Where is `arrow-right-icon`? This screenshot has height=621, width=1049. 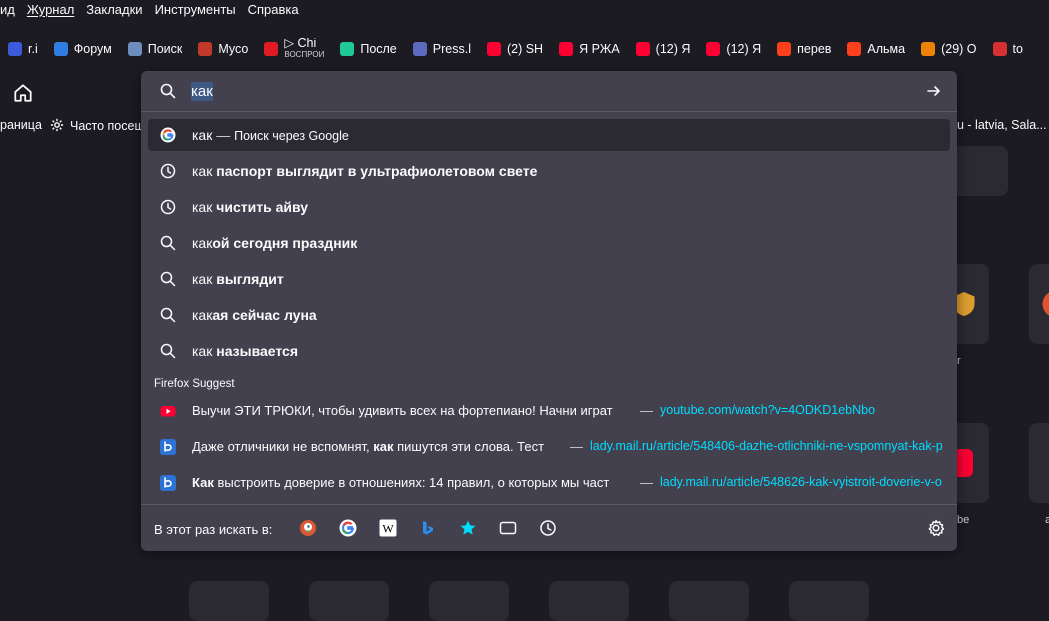
arrow-right-icon is located at coordinates (934, 91).